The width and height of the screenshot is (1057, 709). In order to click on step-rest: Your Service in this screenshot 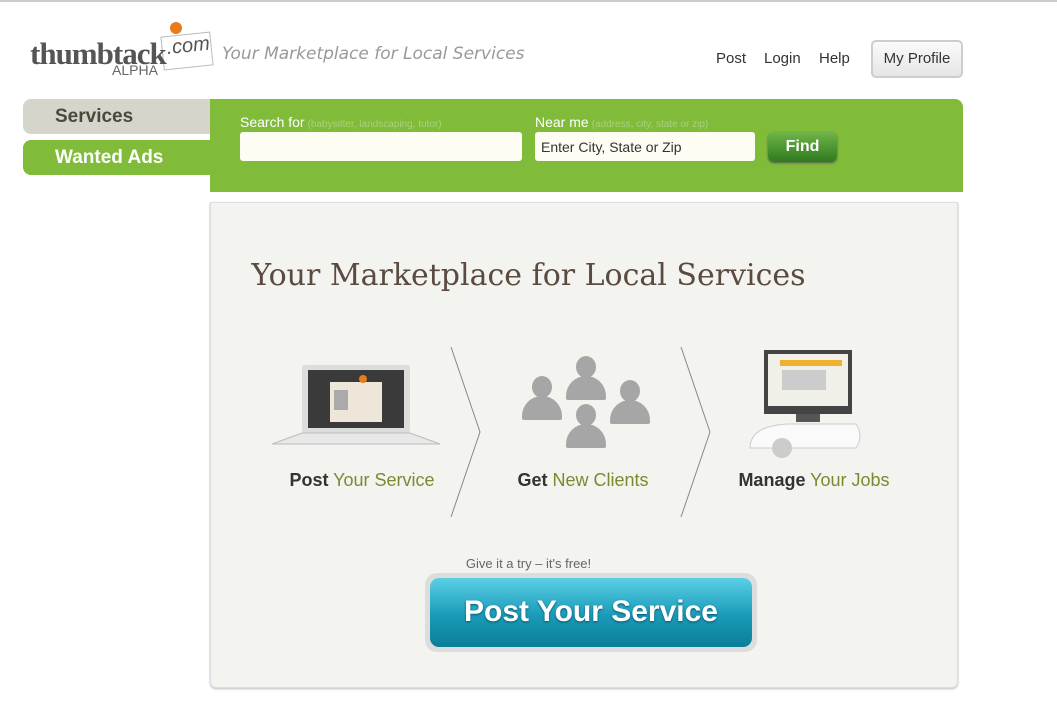, I will do `click(384, 480)`.